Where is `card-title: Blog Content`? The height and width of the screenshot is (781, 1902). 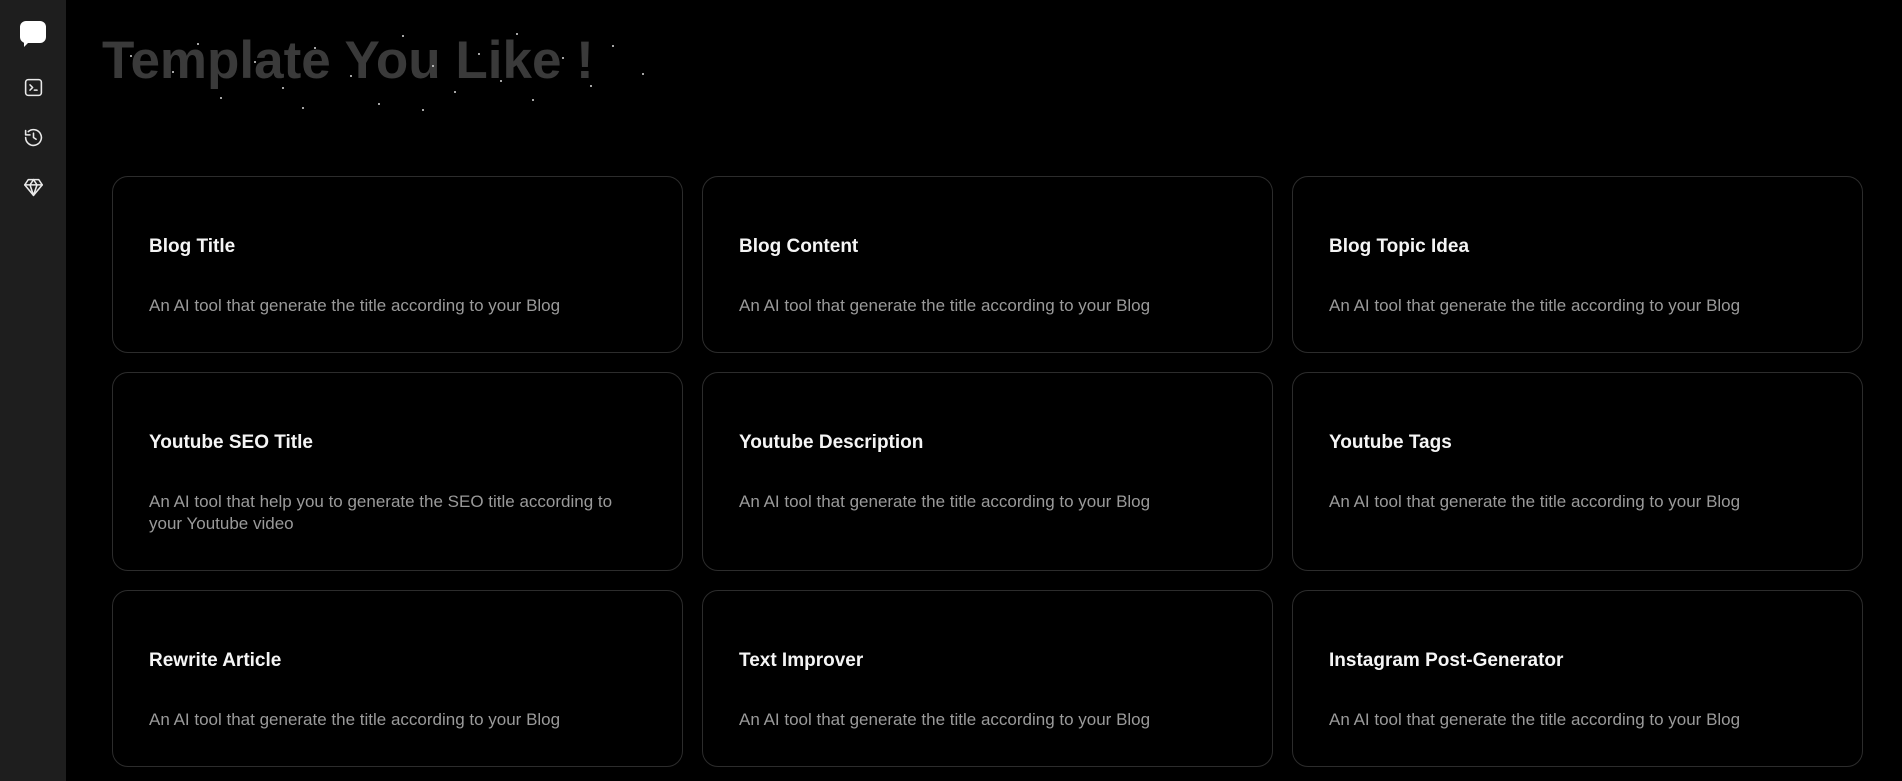
card-title: Blog Content is located at coordinates (799, 246).